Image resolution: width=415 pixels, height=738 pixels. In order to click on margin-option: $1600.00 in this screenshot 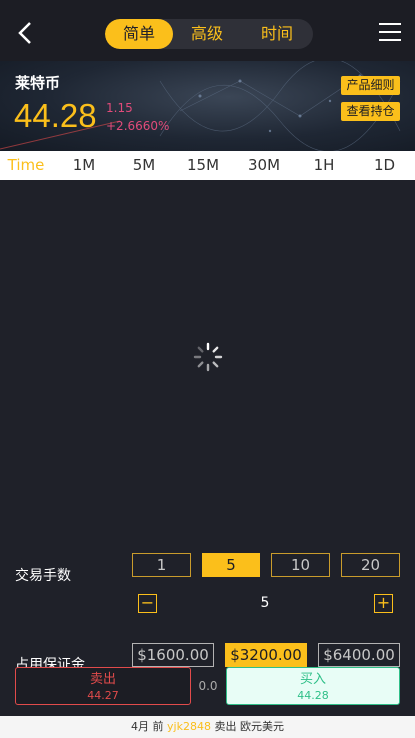, I will do `click(173, 655)`.